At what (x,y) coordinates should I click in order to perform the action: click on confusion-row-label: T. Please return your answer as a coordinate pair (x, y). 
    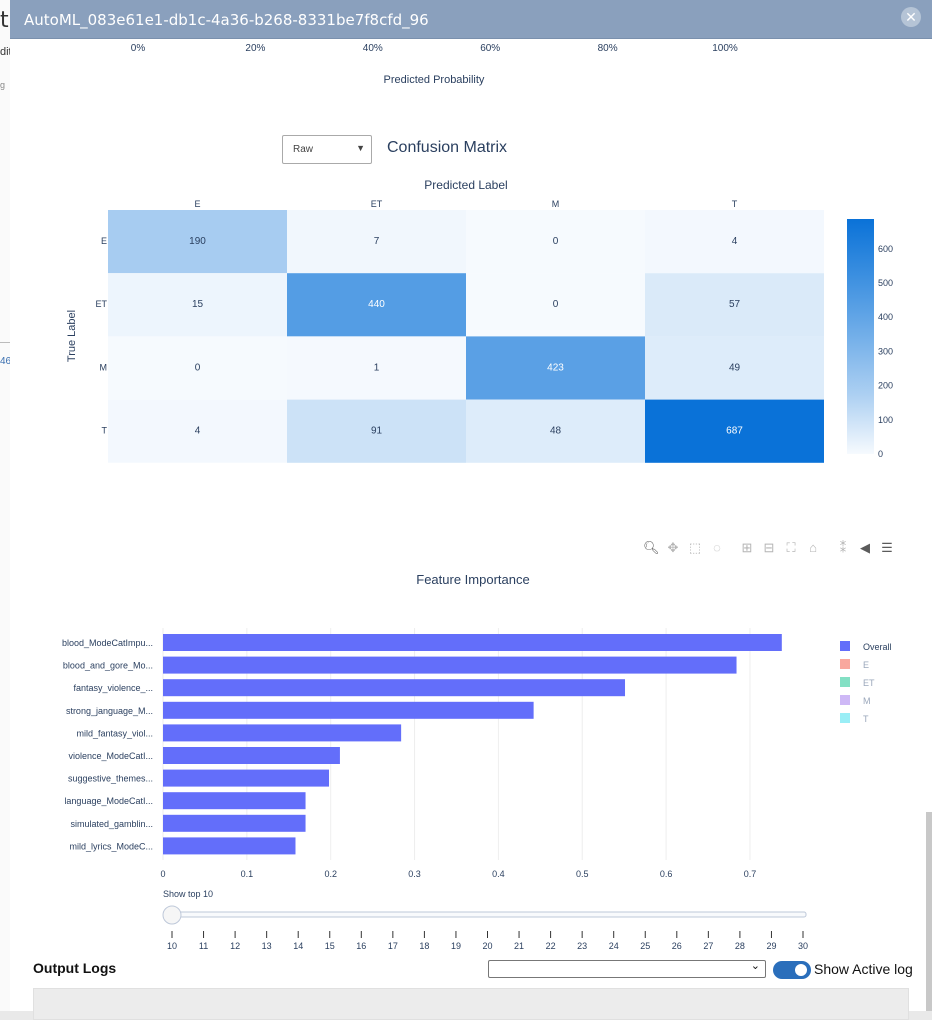
    Looking at the image, I should click on (105, 431).